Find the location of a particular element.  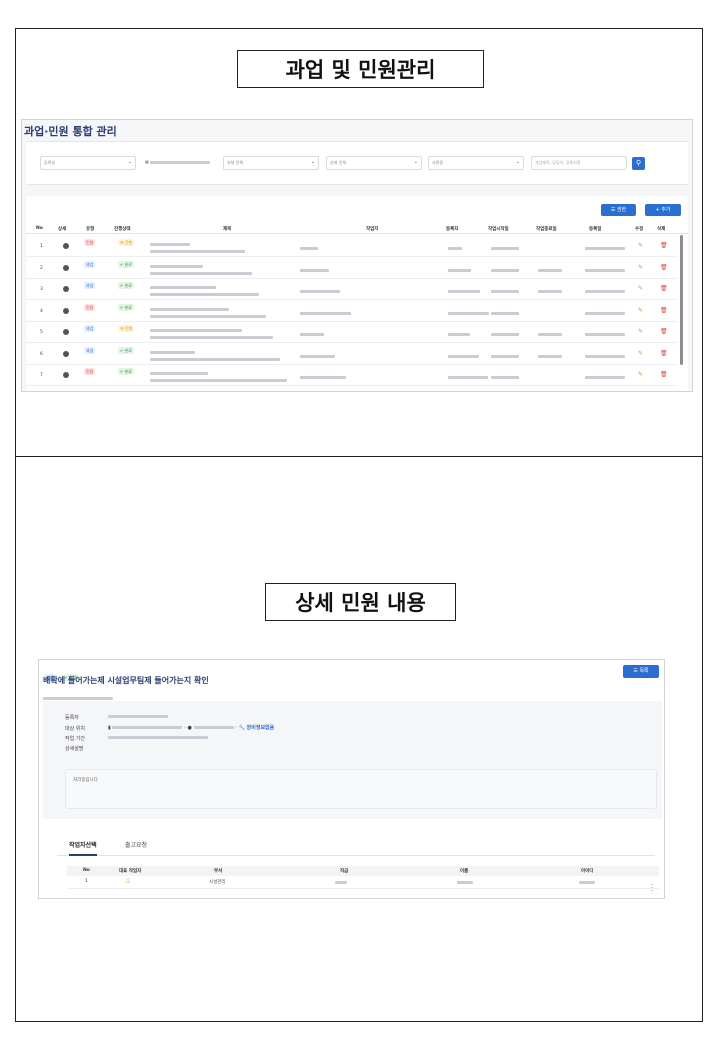

permission-button: ☰ 권한 is located at coordinates (618, 210).